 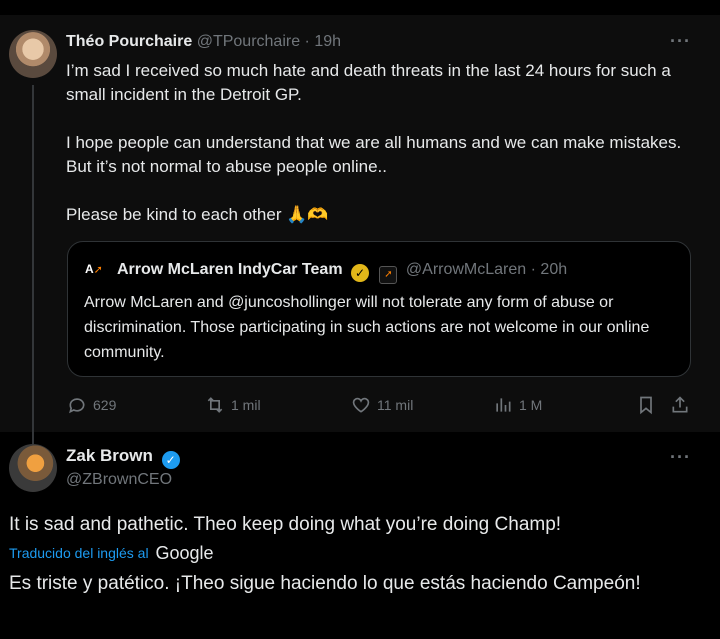 I want to click on share-icon, so click(x=680, y=404).